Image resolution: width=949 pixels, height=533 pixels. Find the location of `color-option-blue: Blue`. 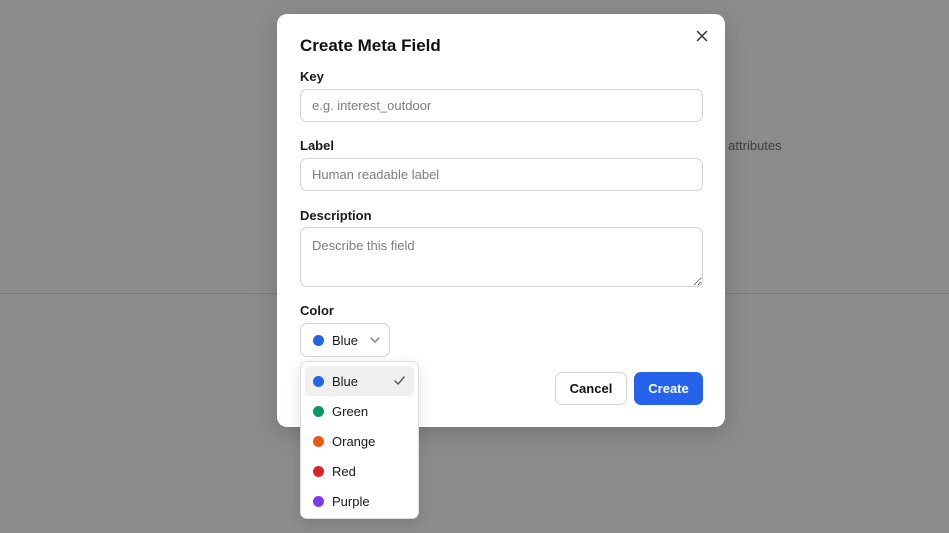

color-option-blue: Blue is located at coordinates (359, 381).